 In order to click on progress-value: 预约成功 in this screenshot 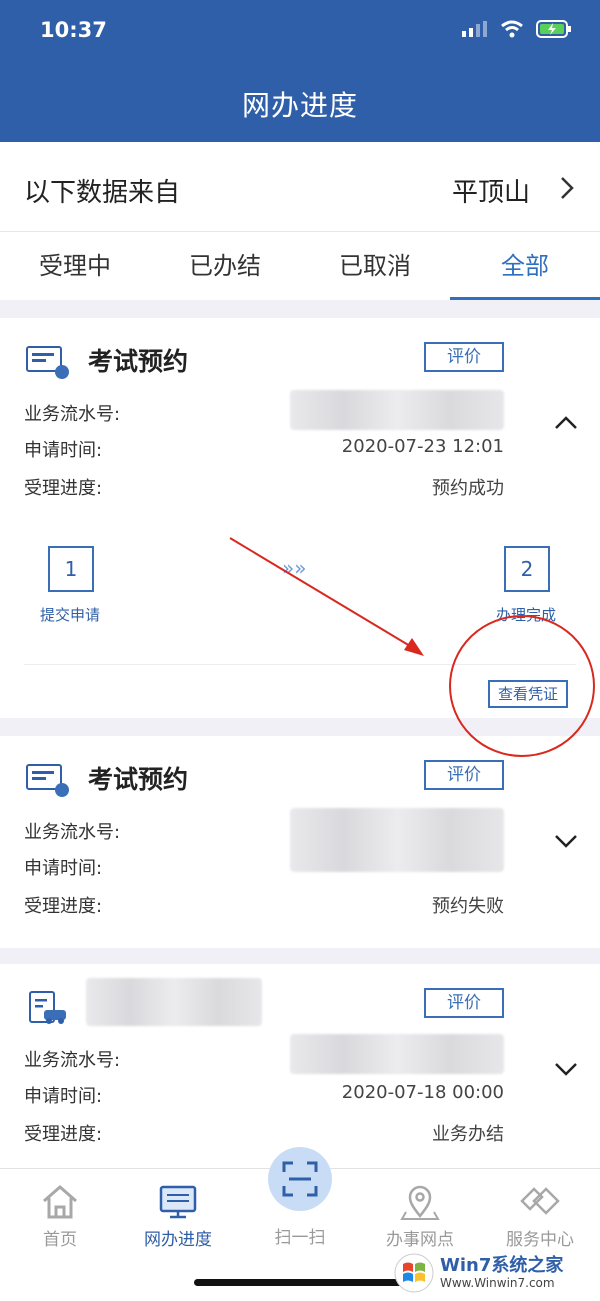, I will do `click(468, 488)`.